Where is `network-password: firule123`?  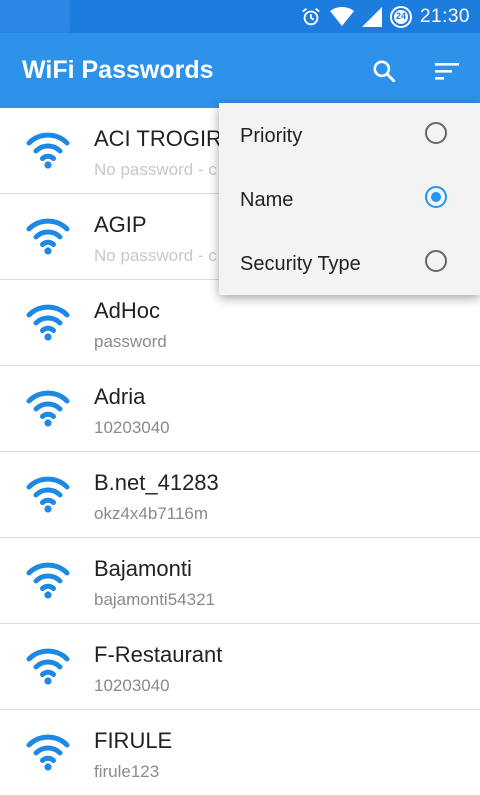 network-password: firule123 is located at coordinates (127, 771).